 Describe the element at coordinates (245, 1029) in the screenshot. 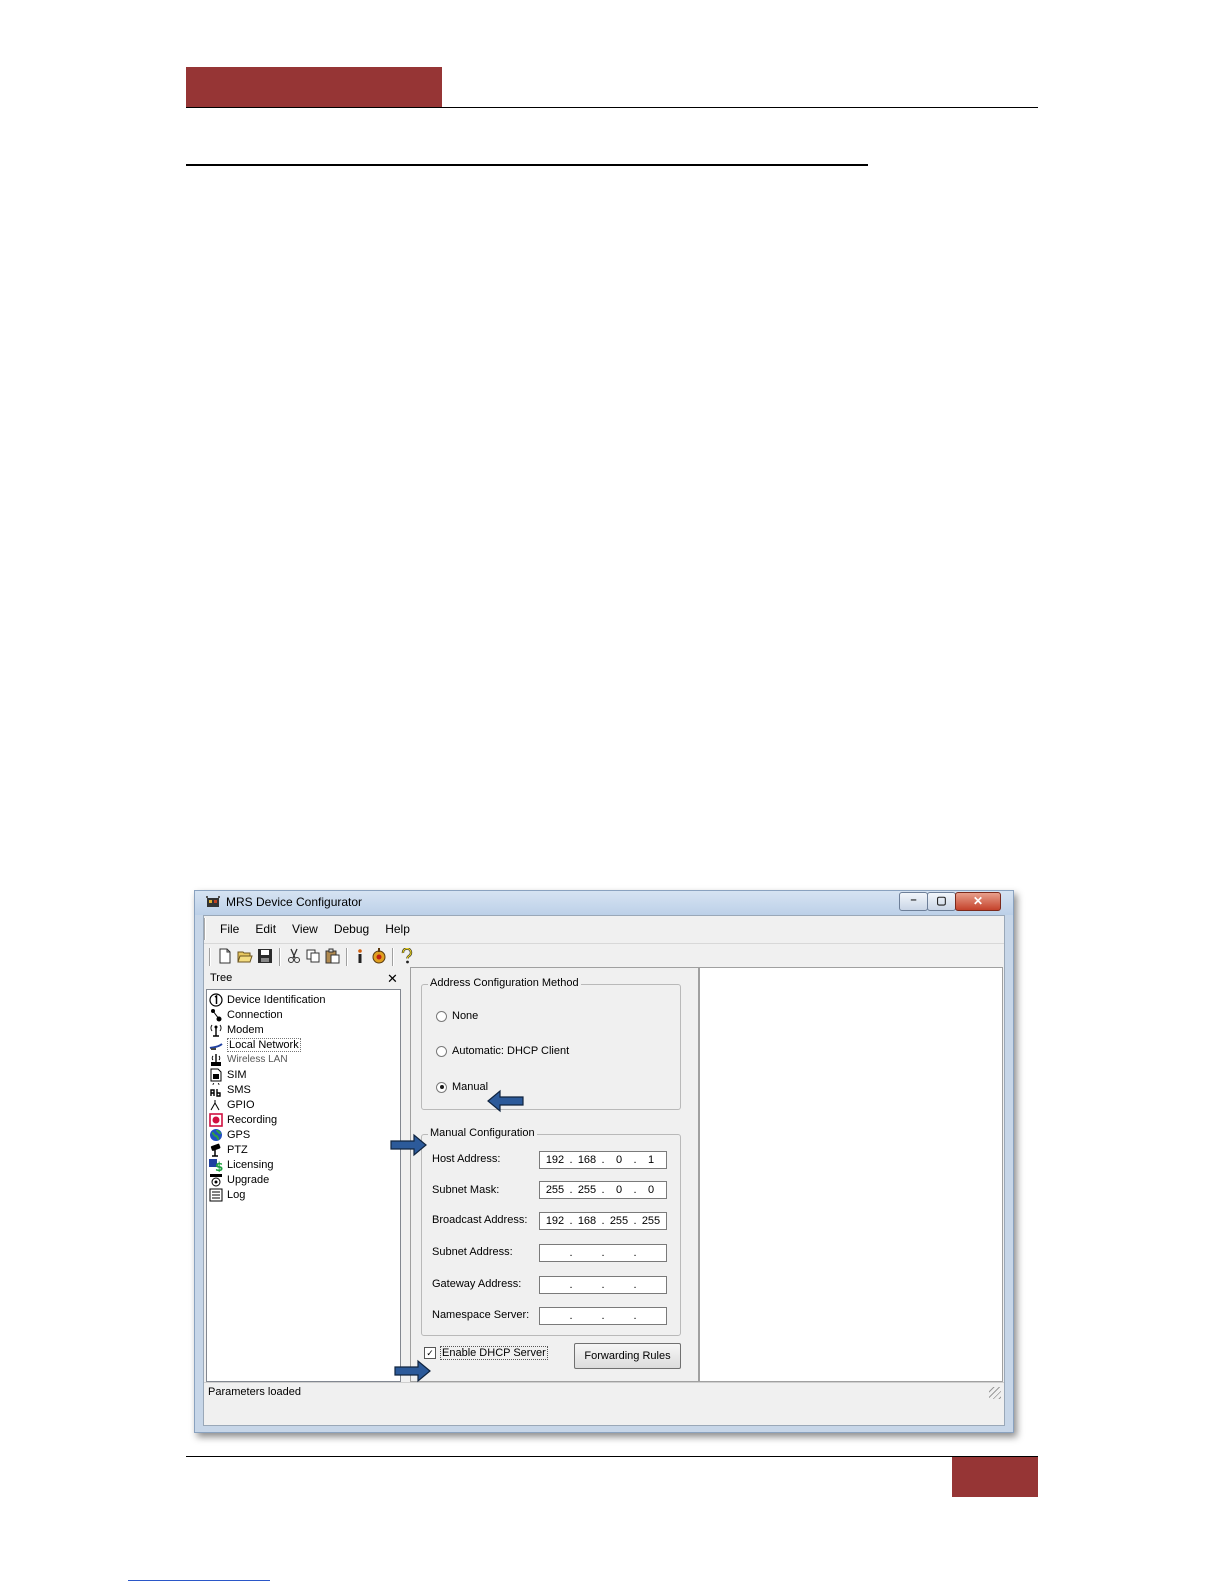

I see `tree-item-label: Modem` at that location.